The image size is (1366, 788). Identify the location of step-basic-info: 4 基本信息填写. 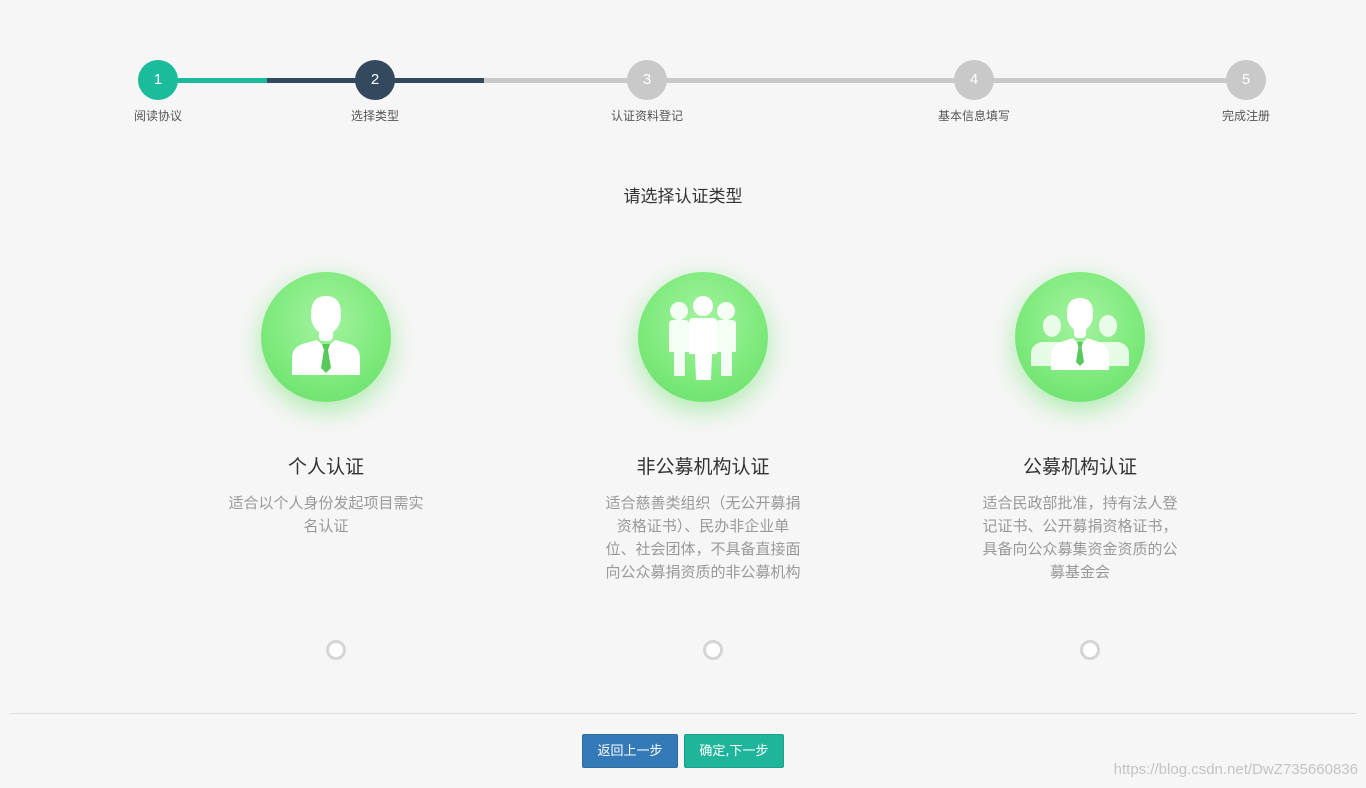
(974, 92).